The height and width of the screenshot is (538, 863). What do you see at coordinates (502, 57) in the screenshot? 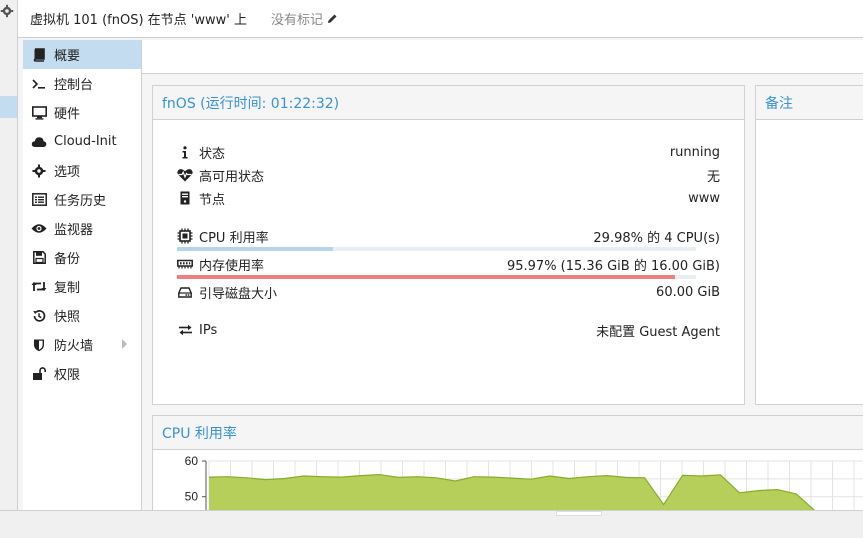
I see `toolbar-area` at bounding box center [502, 57].